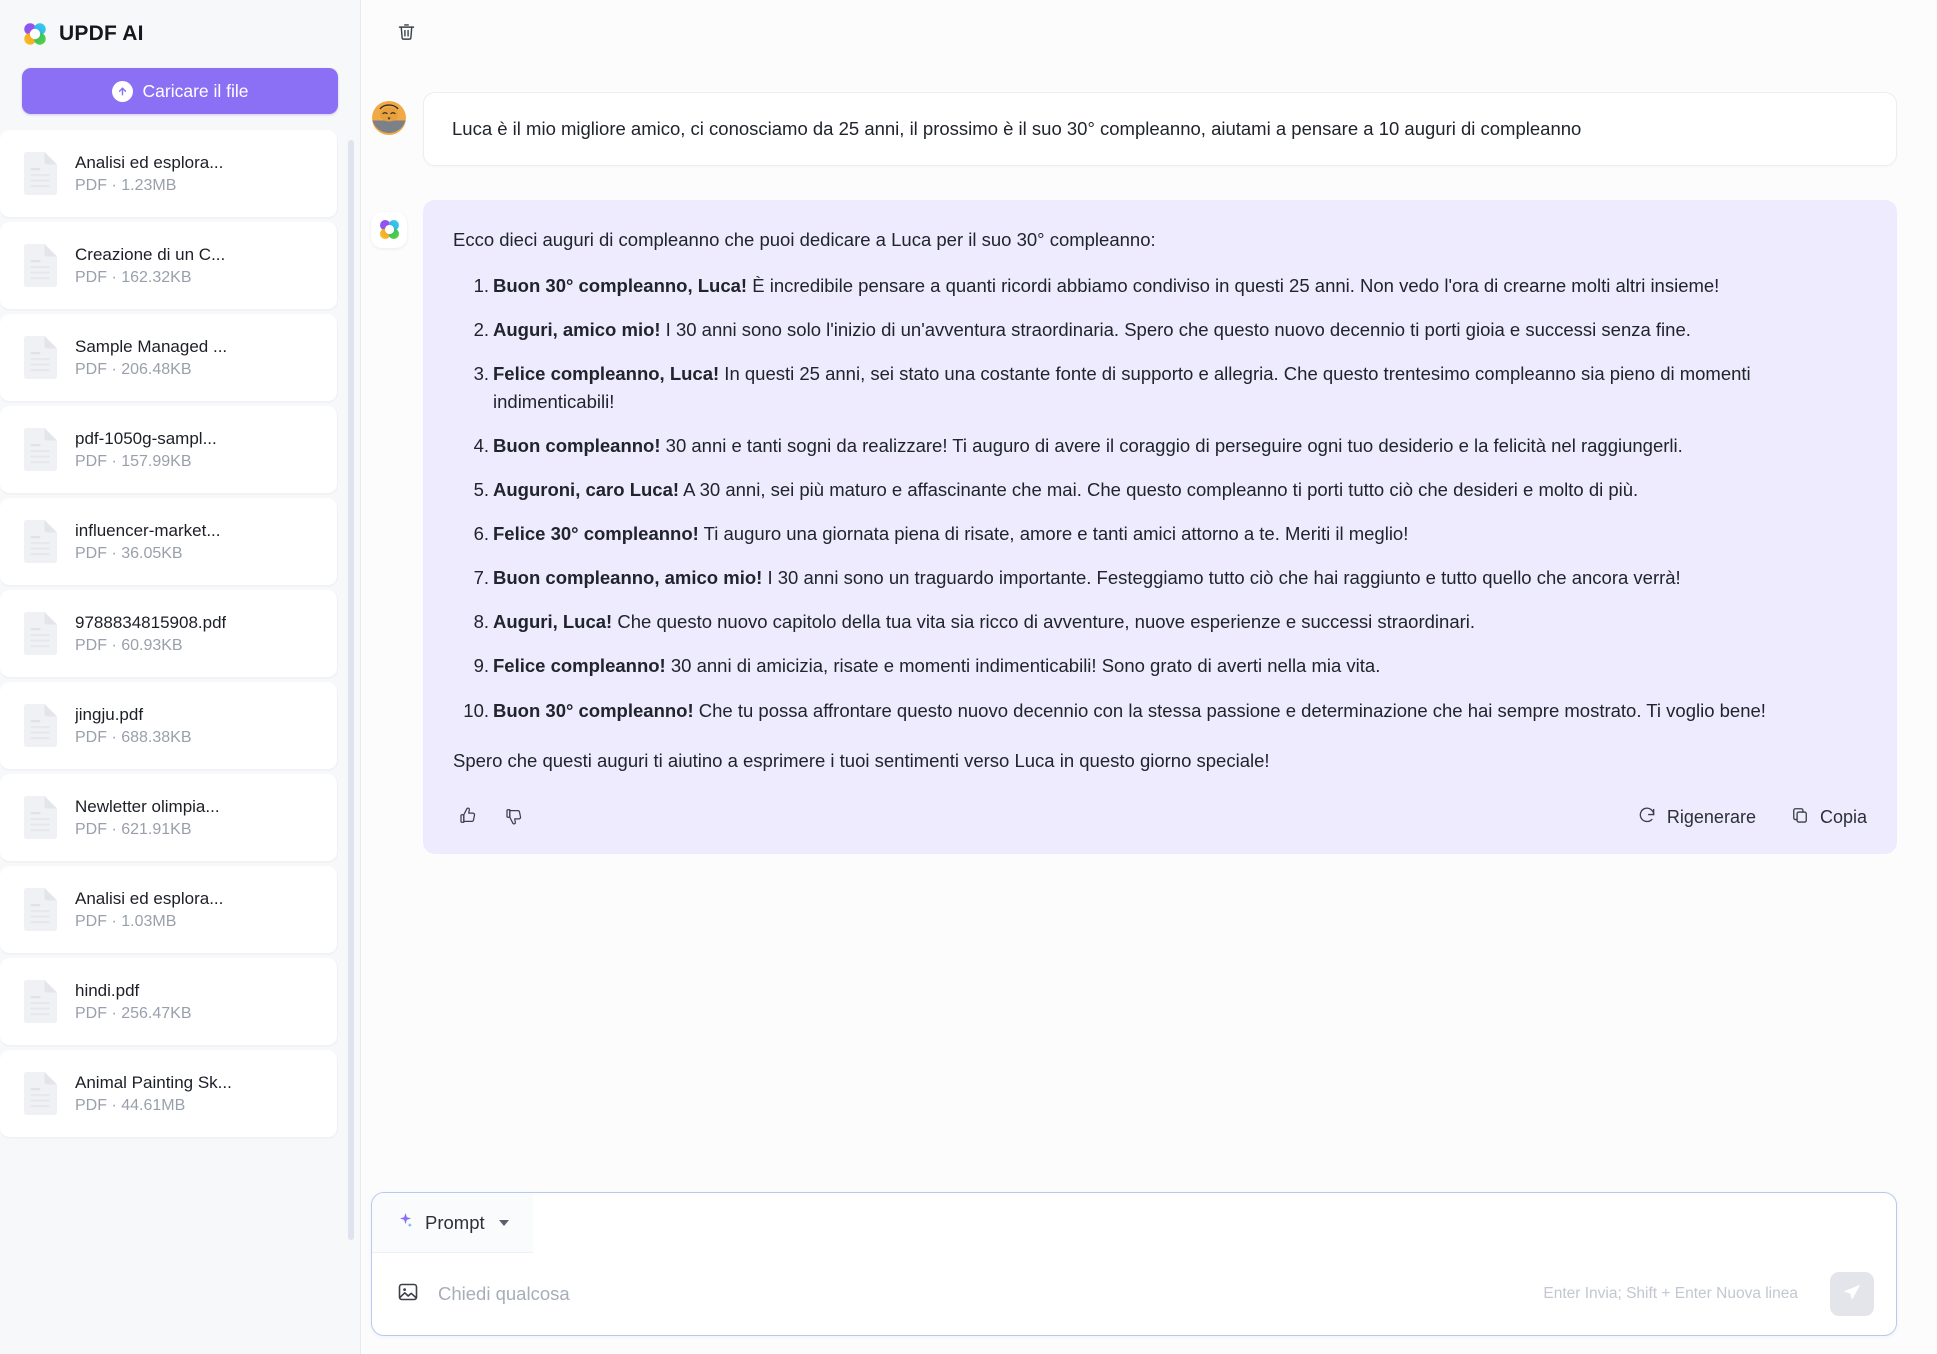  I want to click on wish-title: Buon 30° compleanno!, so click(593, 710).